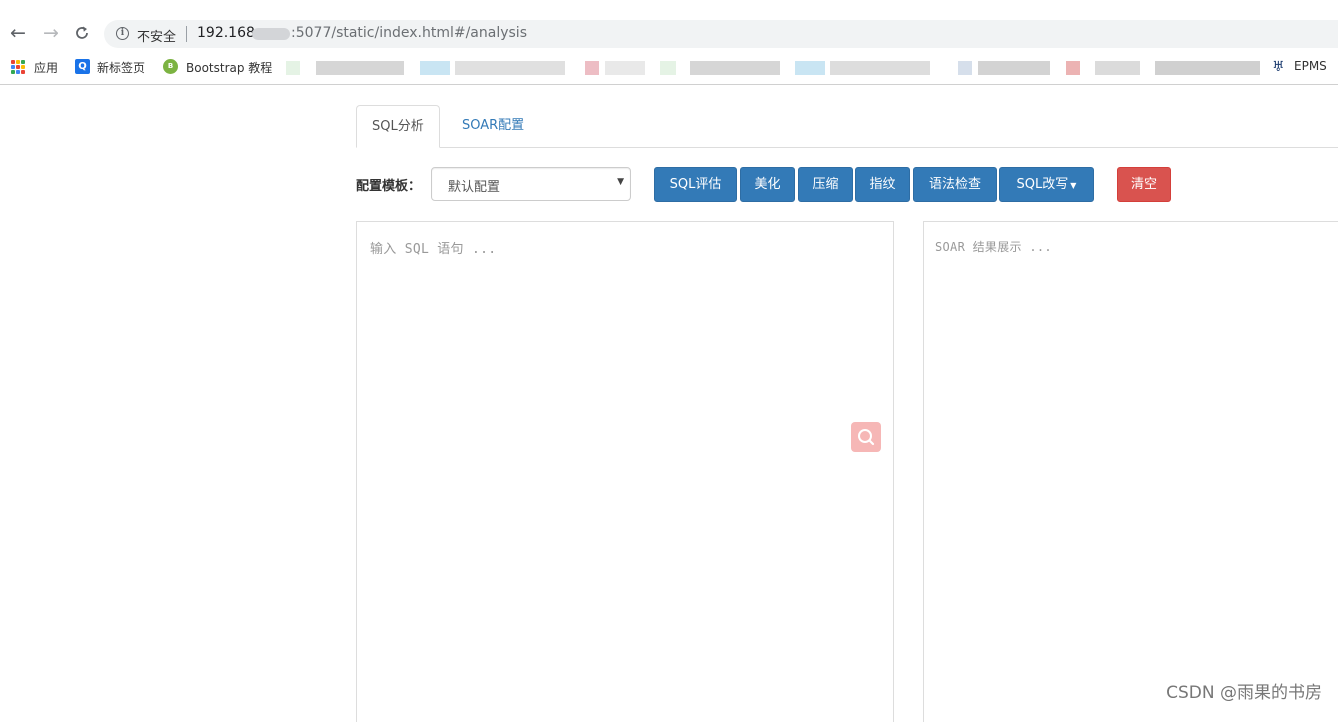  Describe the element at coordinates (474, 187) in the screenshot. I see `config-template-value: 默认配置` at that location.